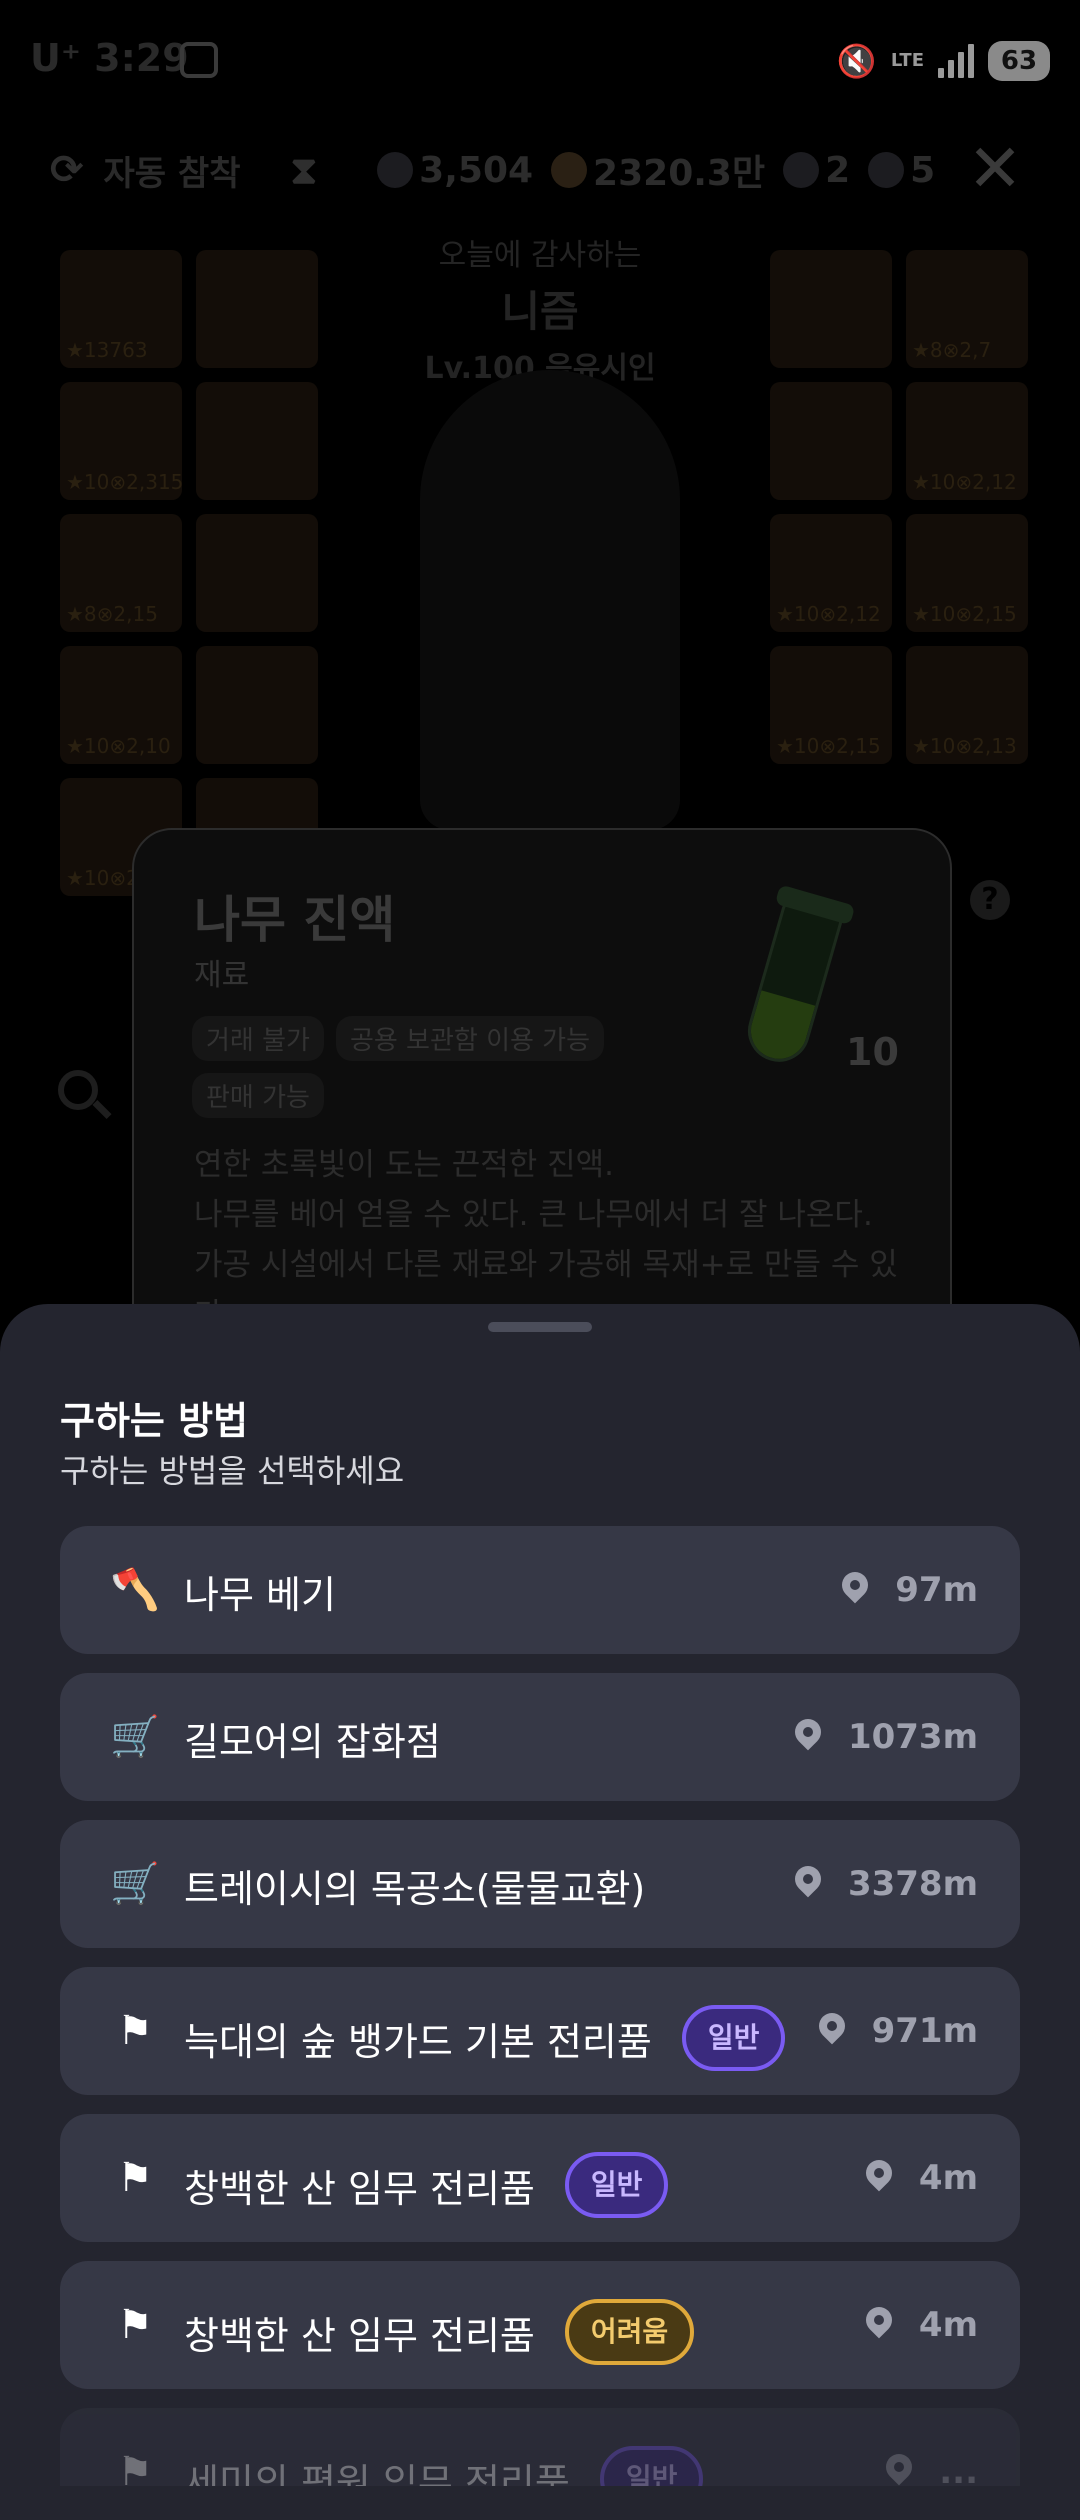 This screenshot has height=2520, width=1080. What do you see at coordinates (121, 309) in the screenshot?
I see `character-card: ★13763` at bounding box center [121, 309].